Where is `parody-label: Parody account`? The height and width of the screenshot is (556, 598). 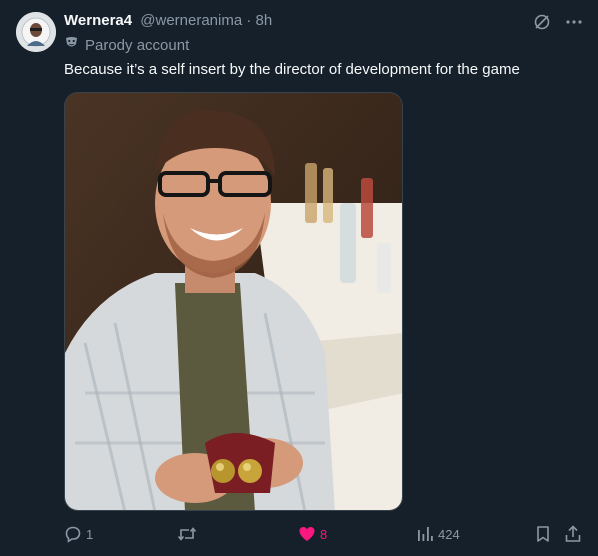 parody-label: Parody account is located at coordinates (126, 45).